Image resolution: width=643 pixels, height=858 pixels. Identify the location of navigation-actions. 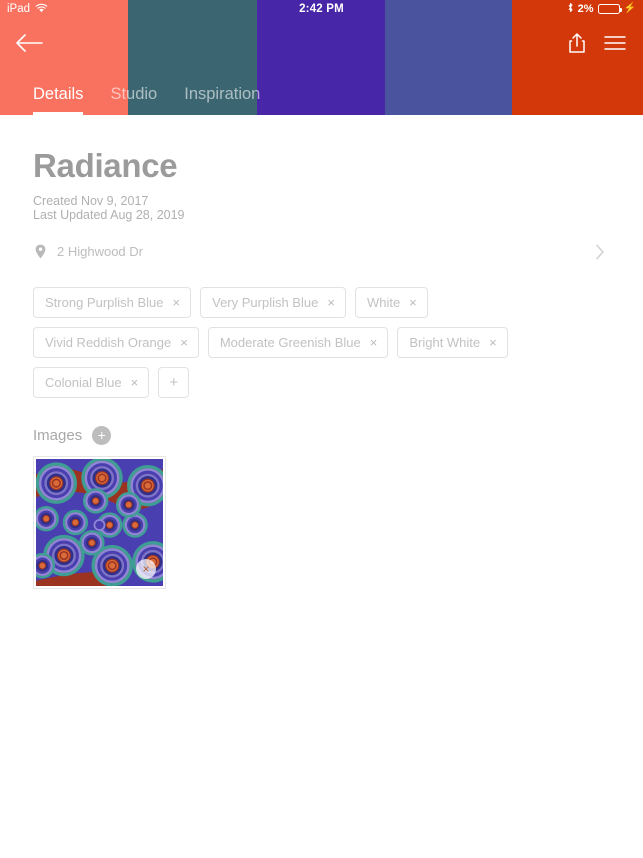
(605, 43).